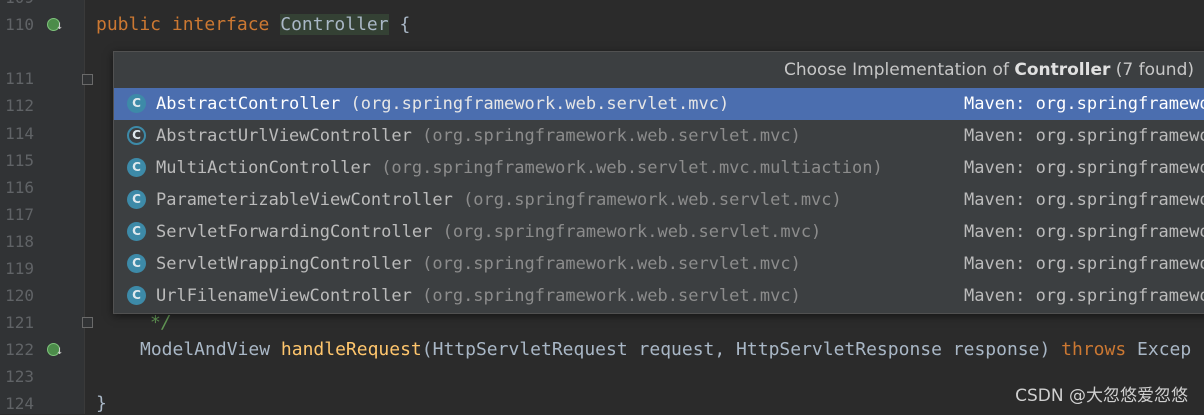 Image resolution: width=1204 pixels, height=415 pixels. I want to click on keyword: throws, so click(1094, 349).